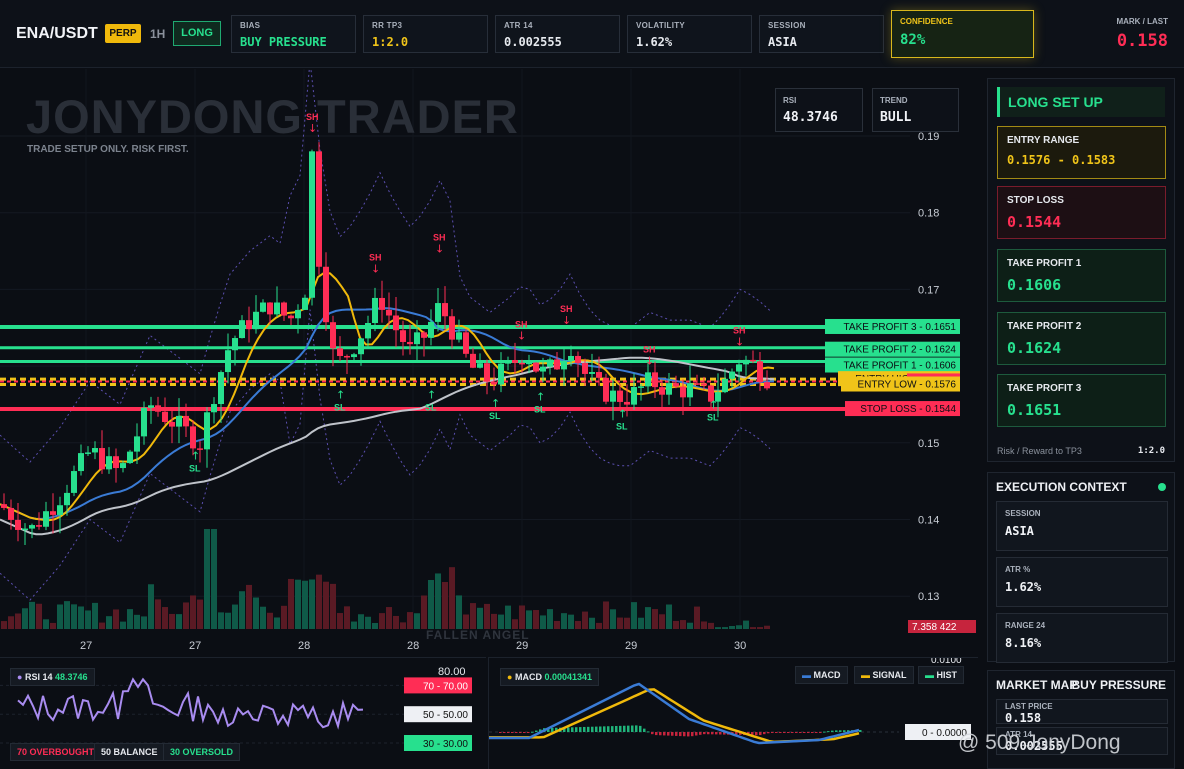 This screenshot has width=1184, height=769. What do you see at coordinates (445, 744) in the screenshot?
I see `rsi-level-tag-label: 30 - 30.00` at bounding box center [445, 744].